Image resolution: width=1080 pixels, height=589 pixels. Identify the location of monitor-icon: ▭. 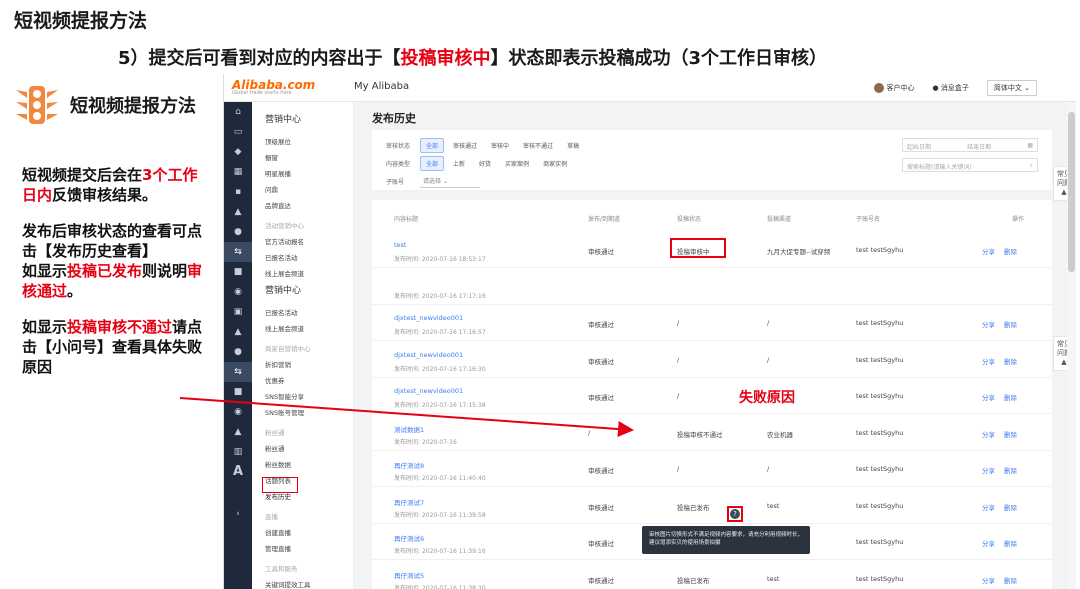
(238, 132).